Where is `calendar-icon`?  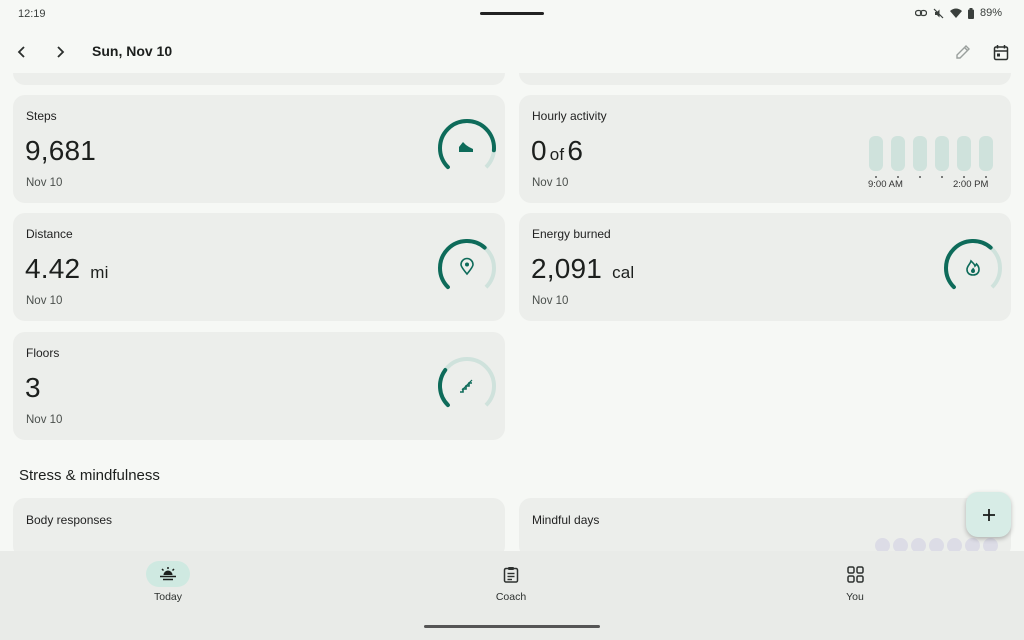 calendar-icon is located at coordinates (1001, 52).